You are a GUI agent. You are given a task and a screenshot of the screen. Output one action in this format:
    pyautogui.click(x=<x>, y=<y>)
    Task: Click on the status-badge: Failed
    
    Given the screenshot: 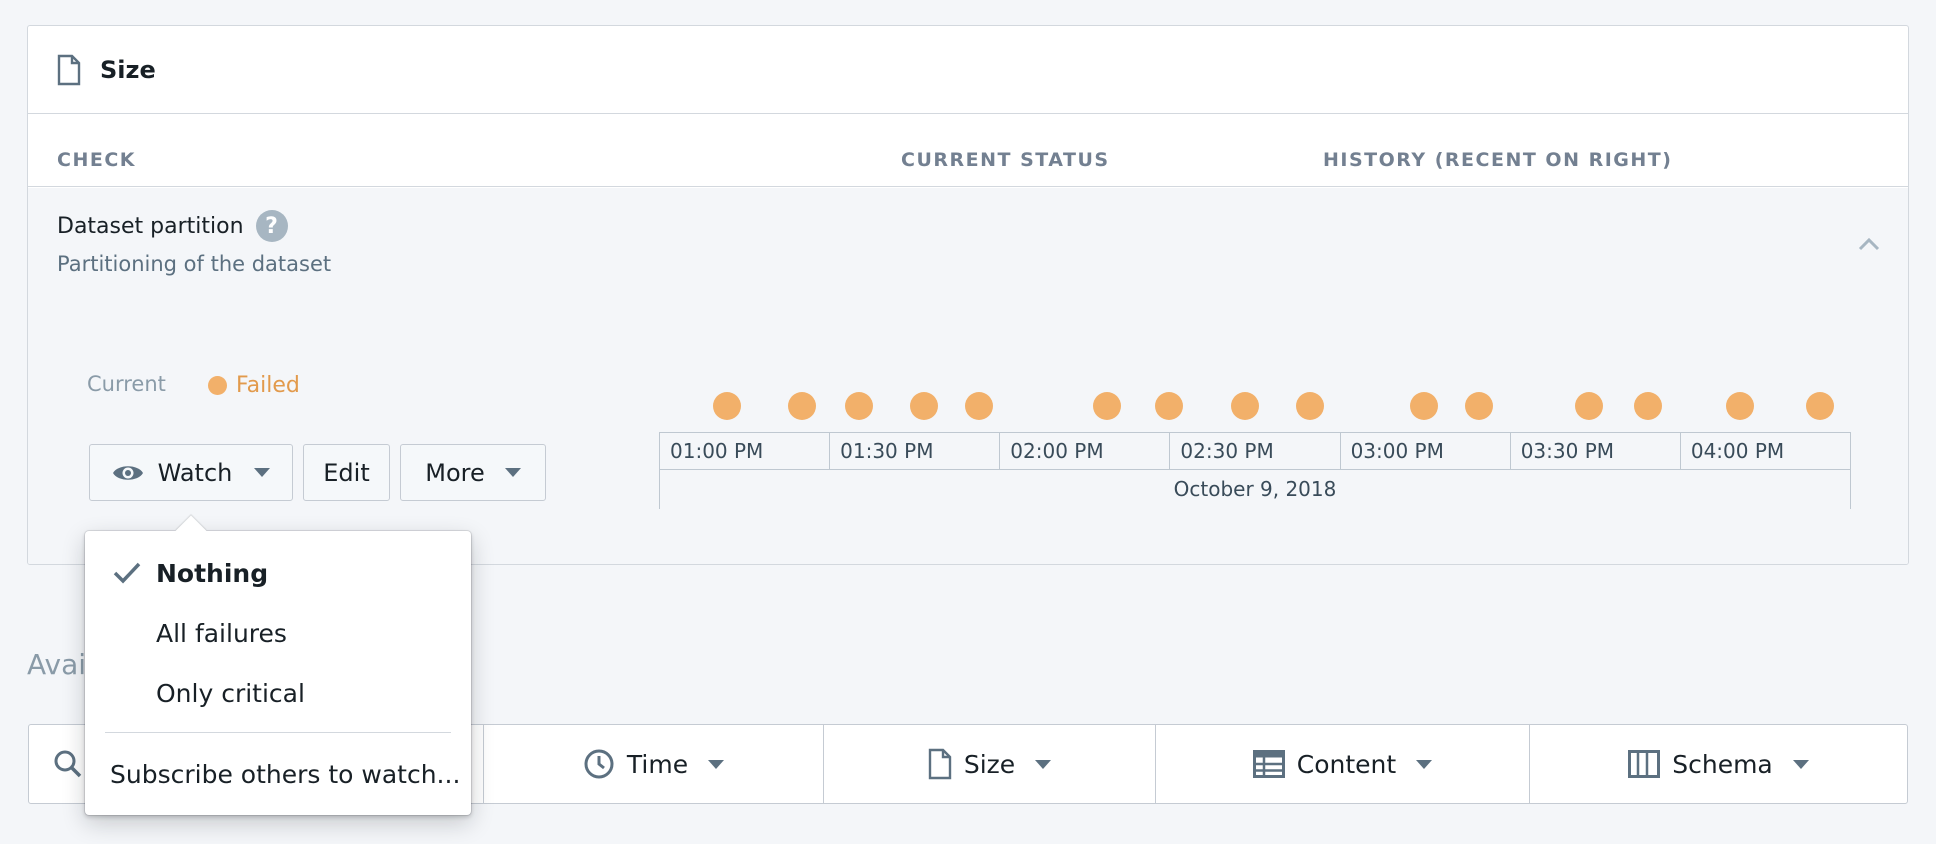 What is the action you would take?
    pyautogui.click(x=254, y=385)
    